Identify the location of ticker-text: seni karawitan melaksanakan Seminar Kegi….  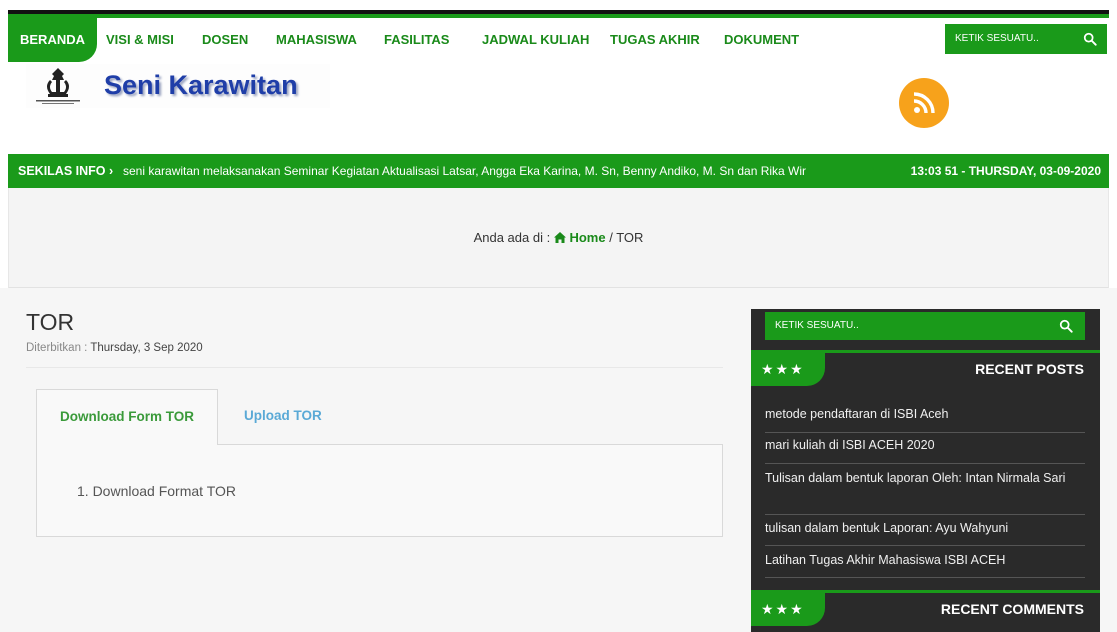
(511, 171).